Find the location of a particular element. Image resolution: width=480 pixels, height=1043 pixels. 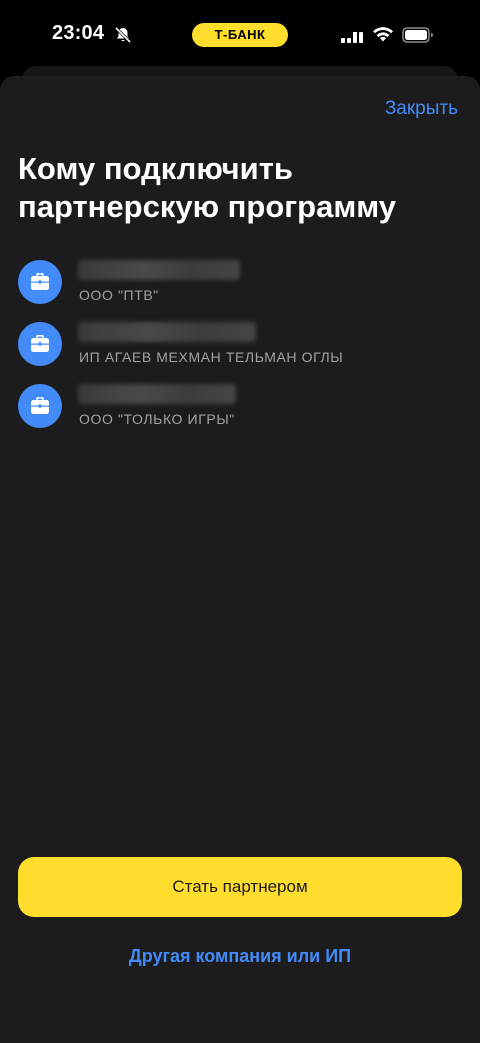

status-bar: 23:04 Т-БАНК is located at coordinates (240, 35).